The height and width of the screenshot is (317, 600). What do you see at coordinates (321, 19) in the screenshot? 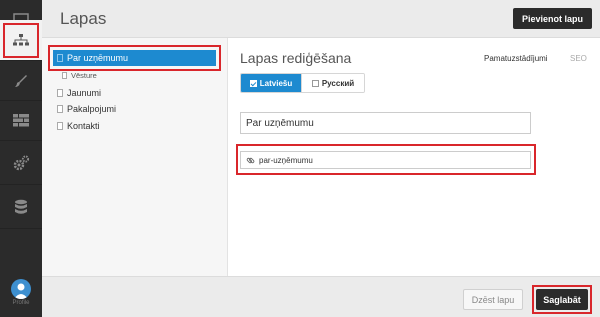
I see `top-bar: Lapas Pievienot lapu` at bounding box center [321, 19].